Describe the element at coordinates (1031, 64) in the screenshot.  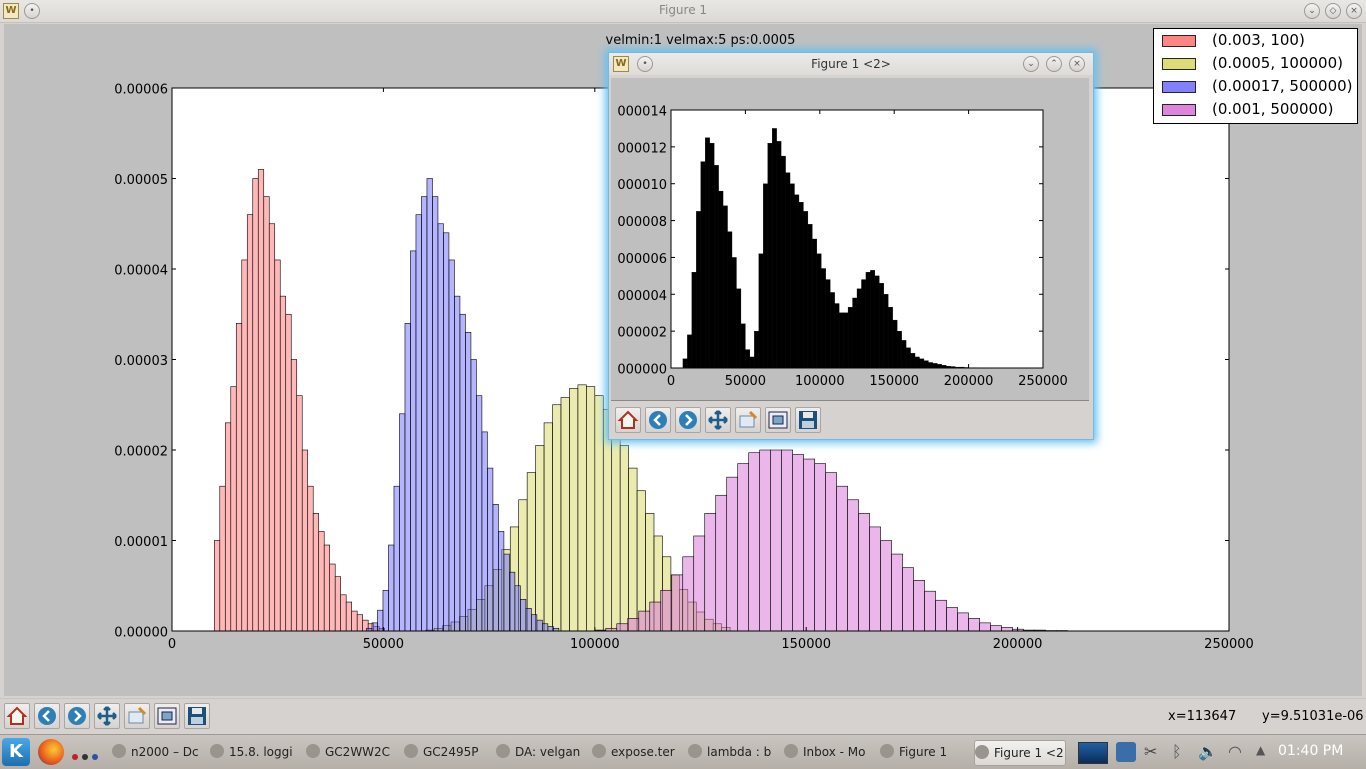
I see `sub-minimize-button: ⌄` at that location.